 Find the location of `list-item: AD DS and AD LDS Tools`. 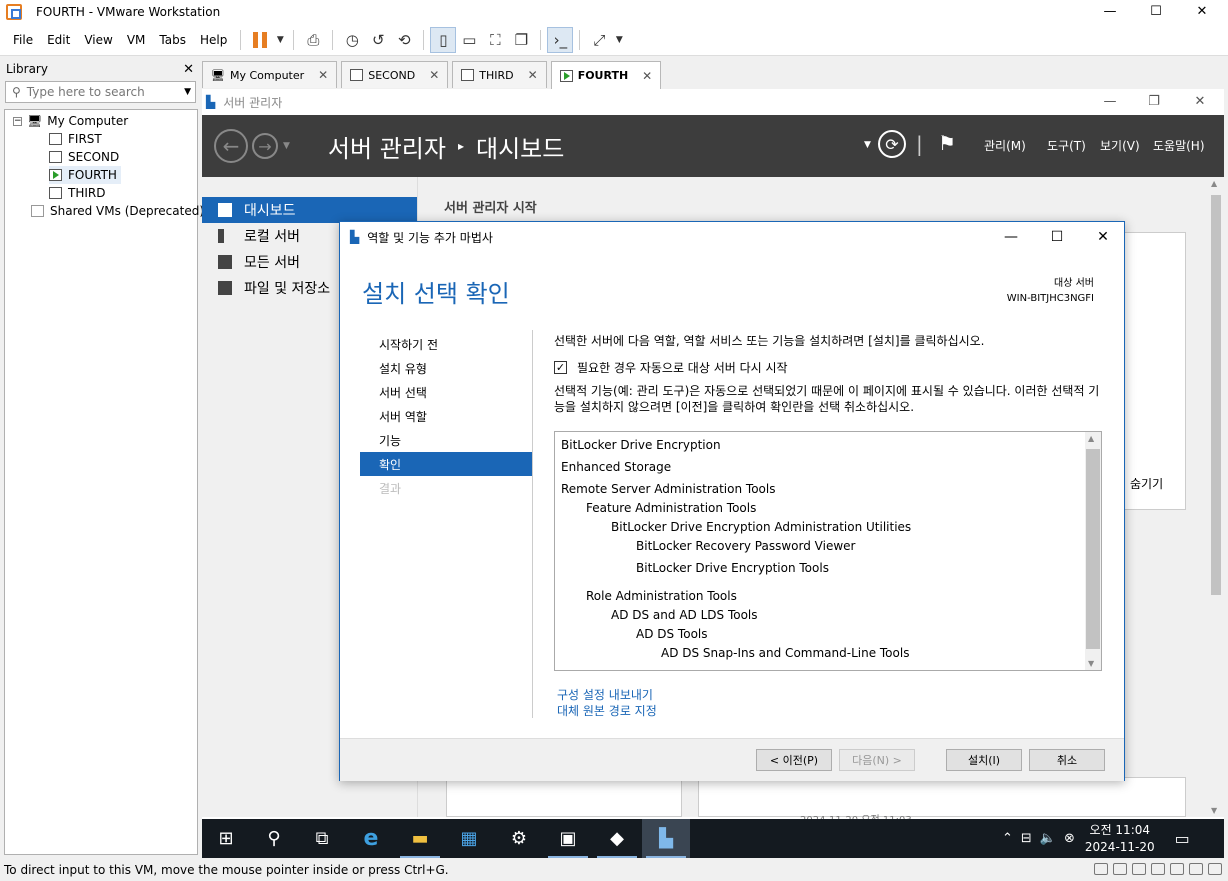

list-item: AD DS and AD LDS Tools is located at coordinates (684, 615).